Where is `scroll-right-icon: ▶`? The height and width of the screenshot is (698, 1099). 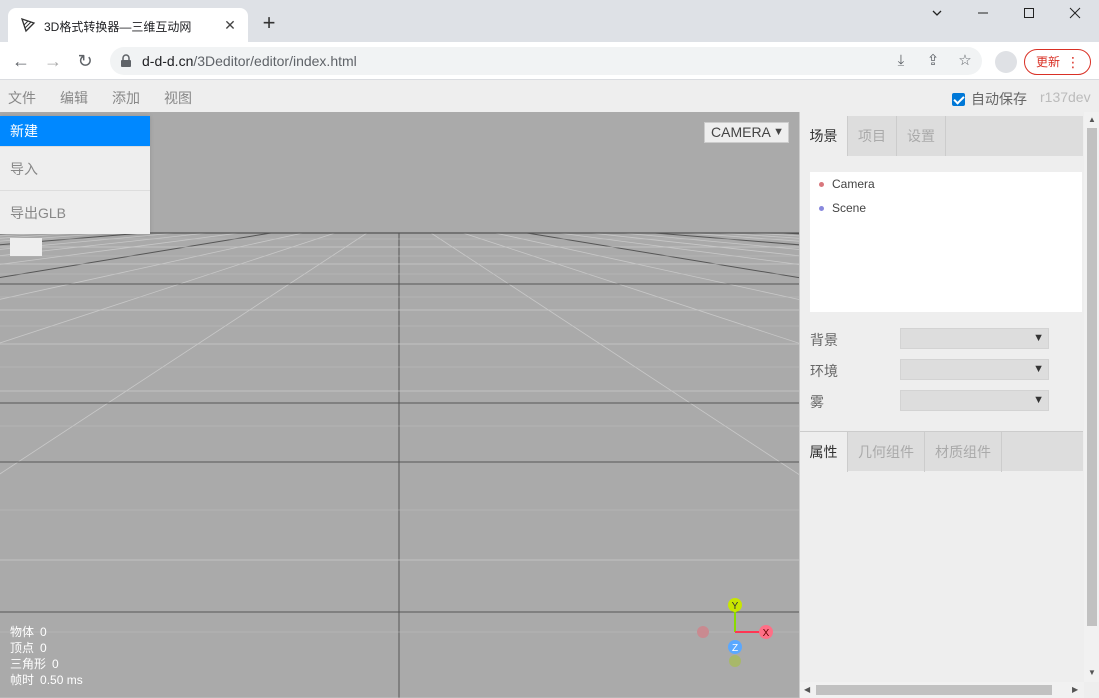 scroll-right-icon: ▶ is located at coordinates (1075, 689).